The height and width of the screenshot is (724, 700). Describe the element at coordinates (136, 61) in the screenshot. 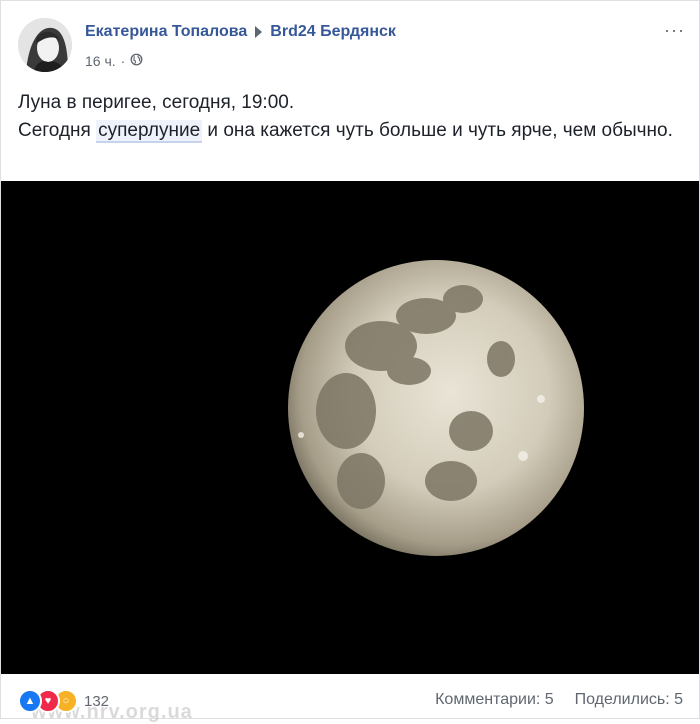

I see `globe-icon` at that location.